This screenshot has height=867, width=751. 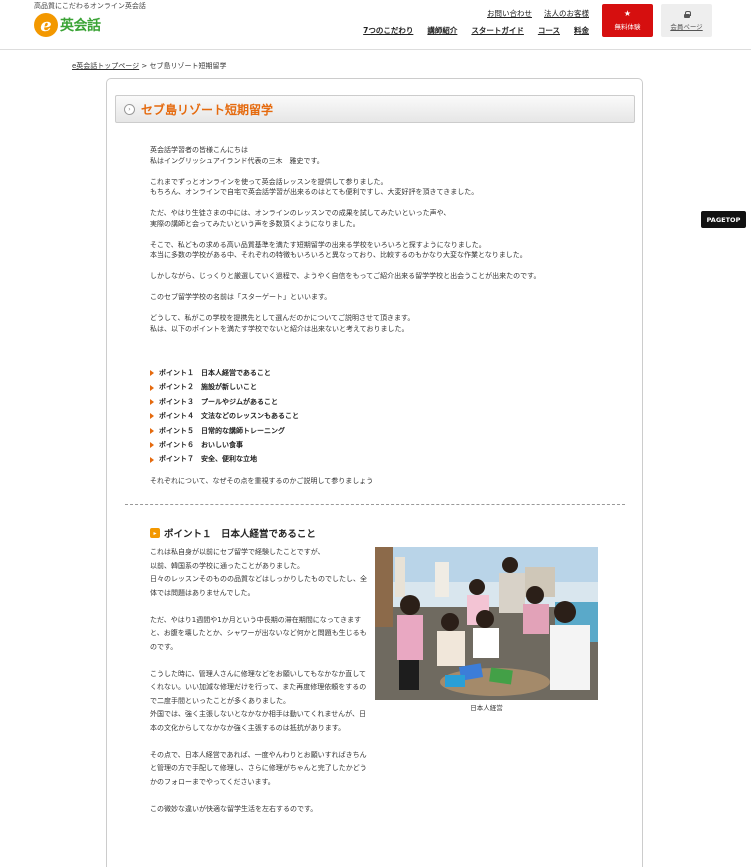 I want to click on arrow-right-icon: ▸, so click(x=155, y=533).